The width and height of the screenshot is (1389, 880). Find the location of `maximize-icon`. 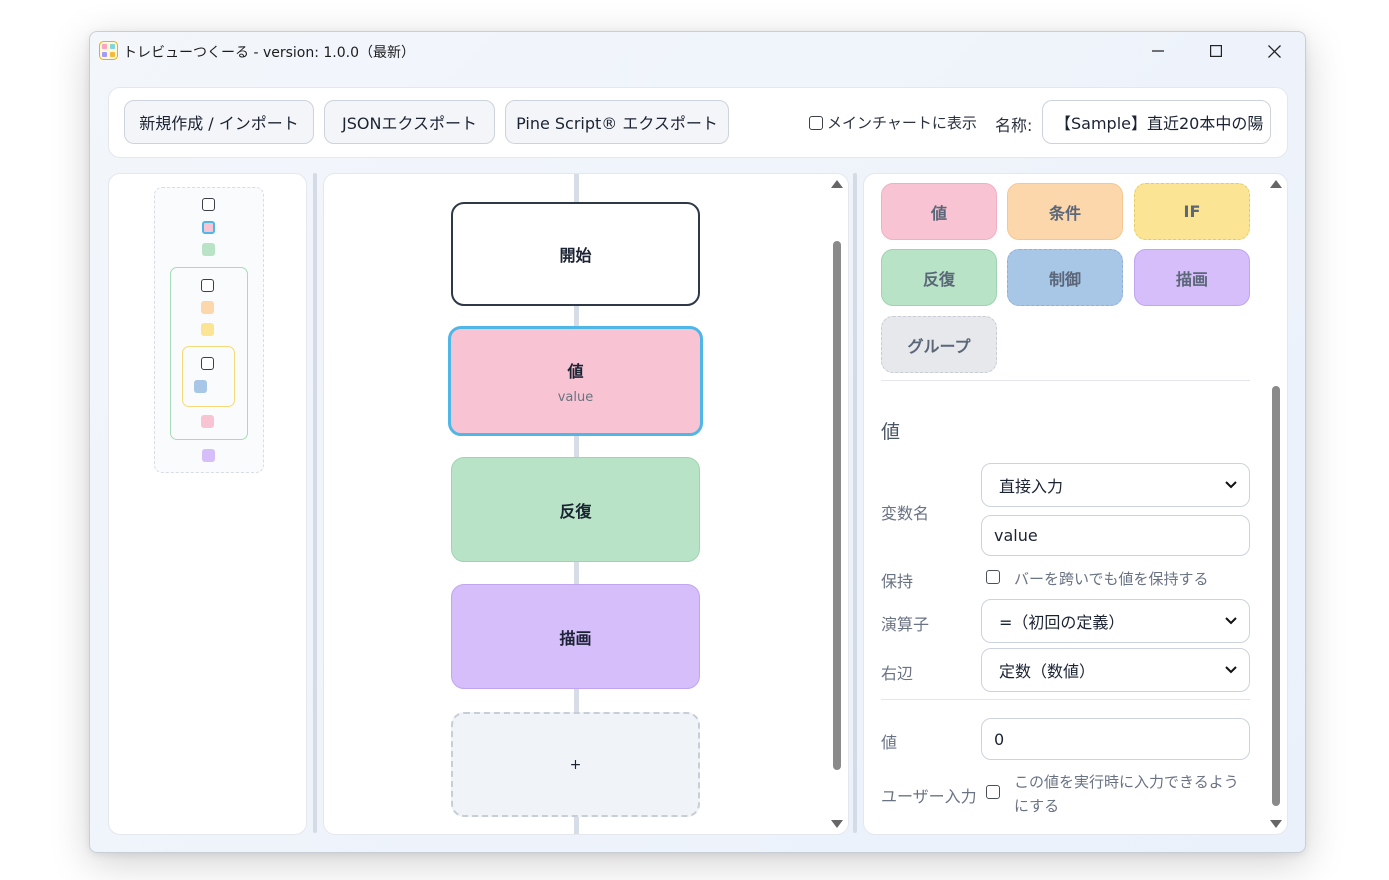

maximize-icon is located at coordinates (1216, 51).